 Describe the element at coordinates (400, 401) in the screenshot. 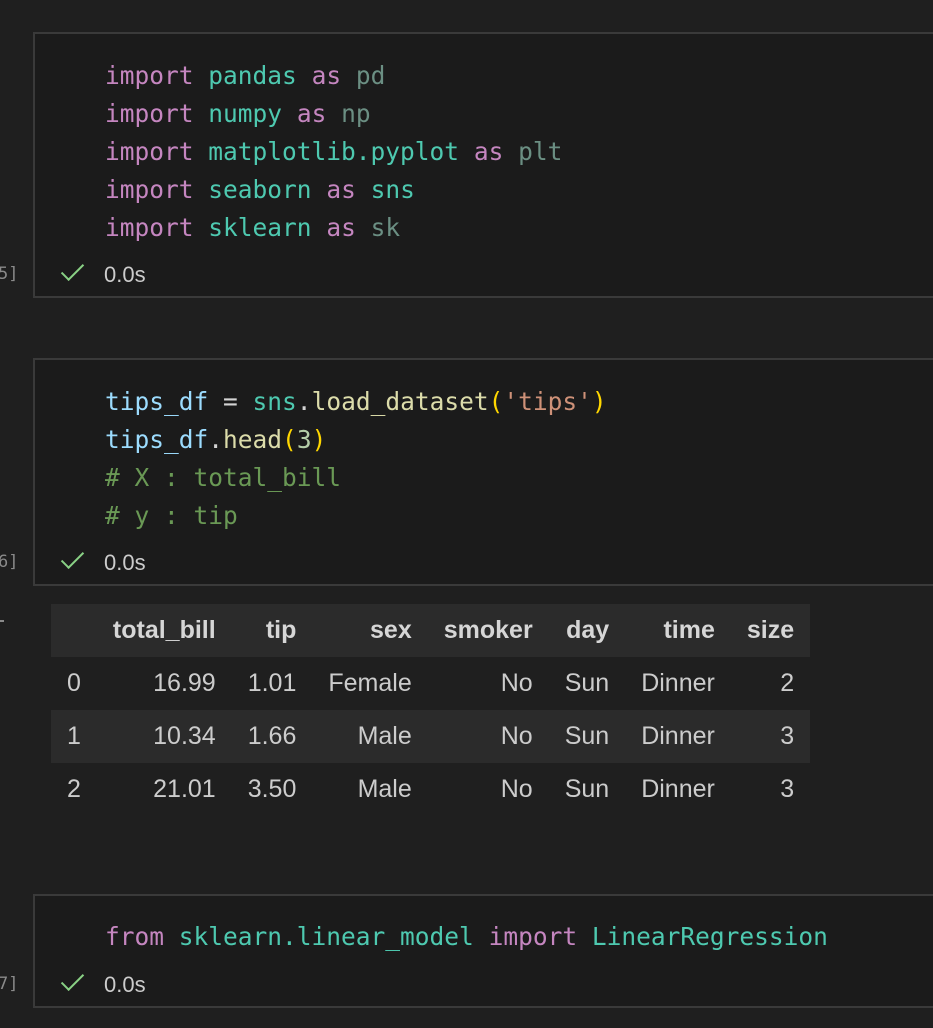

I see `code-token: load_dataset` at that location.